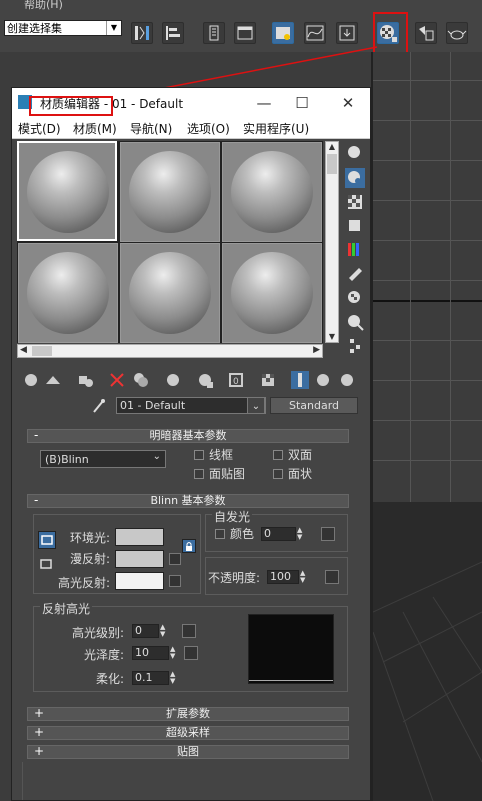 This screenshot has width=482, height=801. Describe the element at coordinates (457, 33) in the screenshot. I see `render-teapot-icon` at that location.